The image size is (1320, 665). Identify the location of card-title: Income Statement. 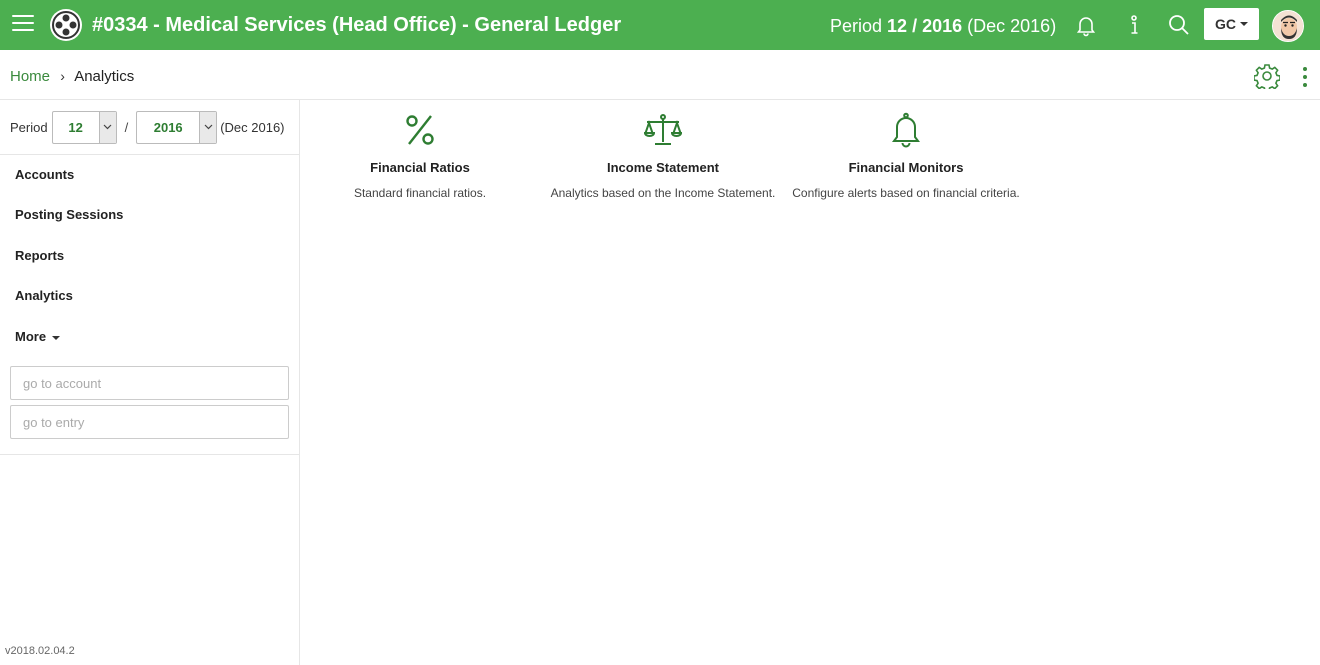
(663, 167).